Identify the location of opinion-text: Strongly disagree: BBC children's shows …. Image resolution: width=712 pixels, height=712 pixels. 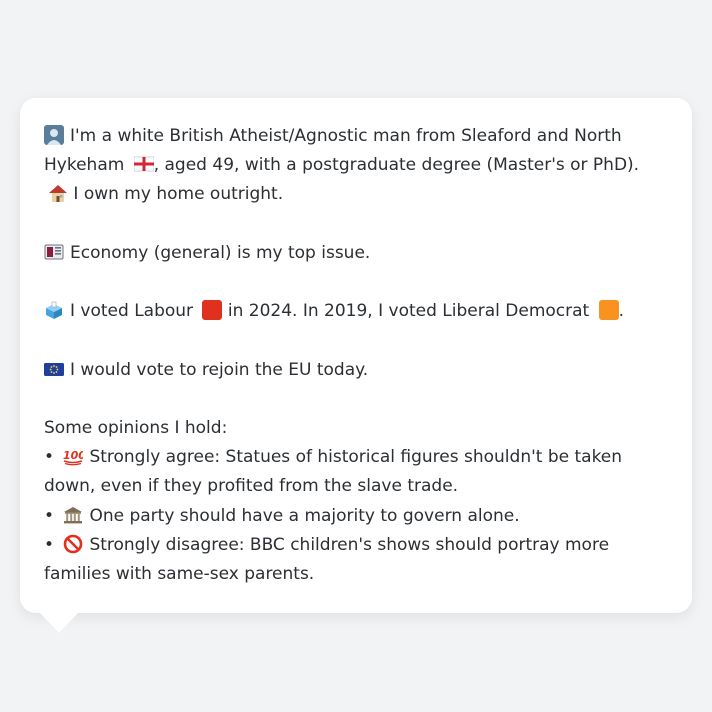
(327, 559).